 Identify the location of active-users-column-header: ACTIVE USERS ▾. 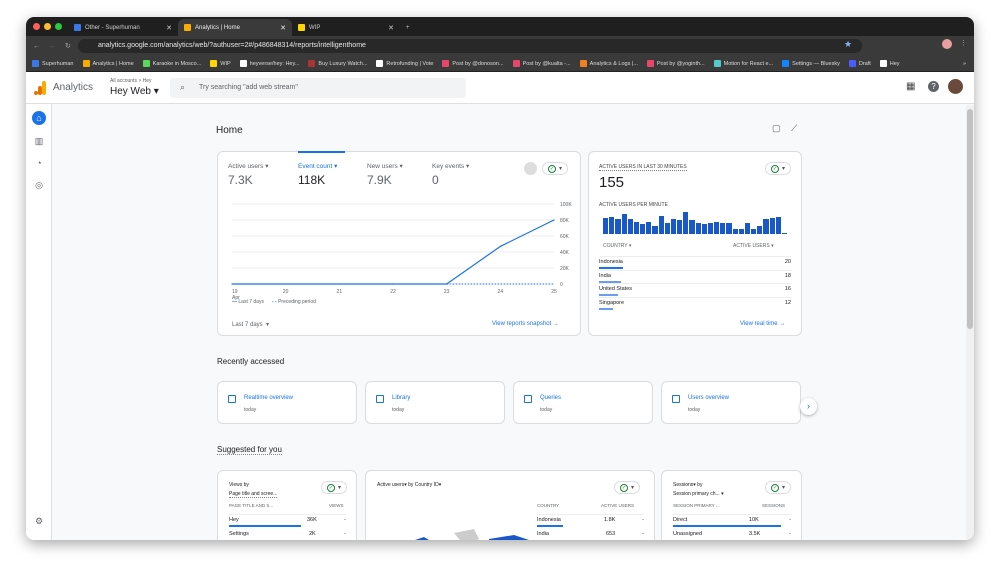
(753, 246).